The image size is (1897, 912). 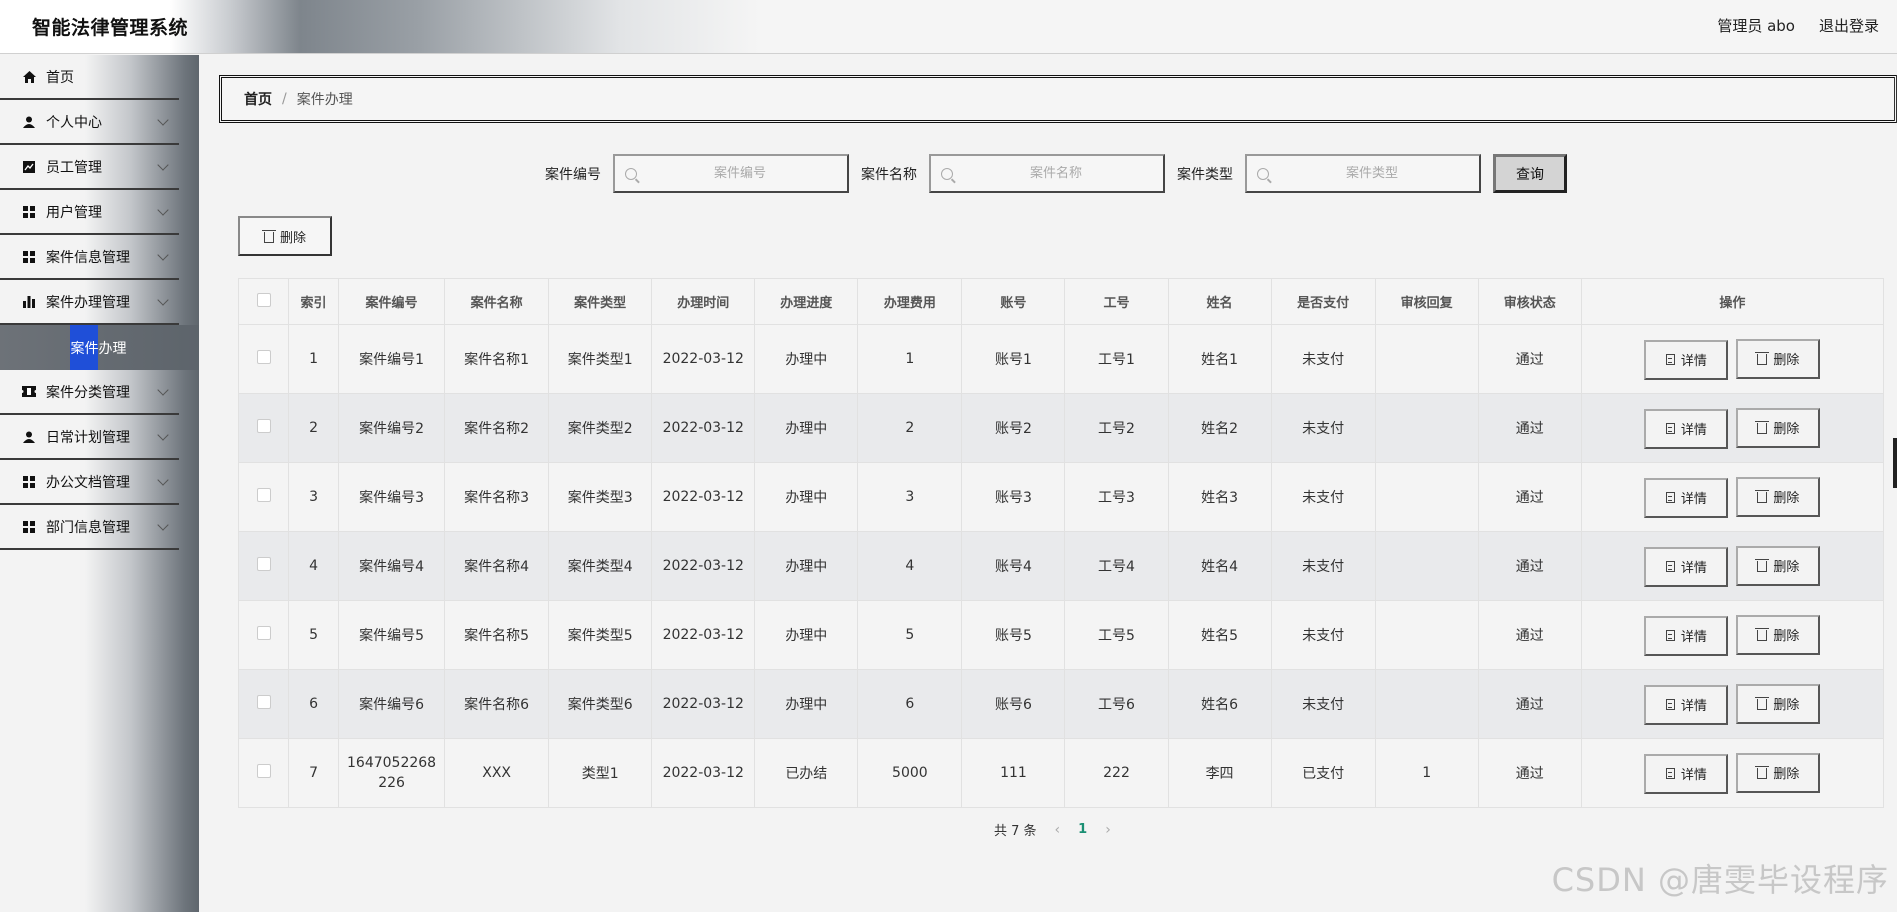 What do you see at coordinates (1670, 566) in the screenshot?
I see `document-icon` at bounding box center [1670, 566].